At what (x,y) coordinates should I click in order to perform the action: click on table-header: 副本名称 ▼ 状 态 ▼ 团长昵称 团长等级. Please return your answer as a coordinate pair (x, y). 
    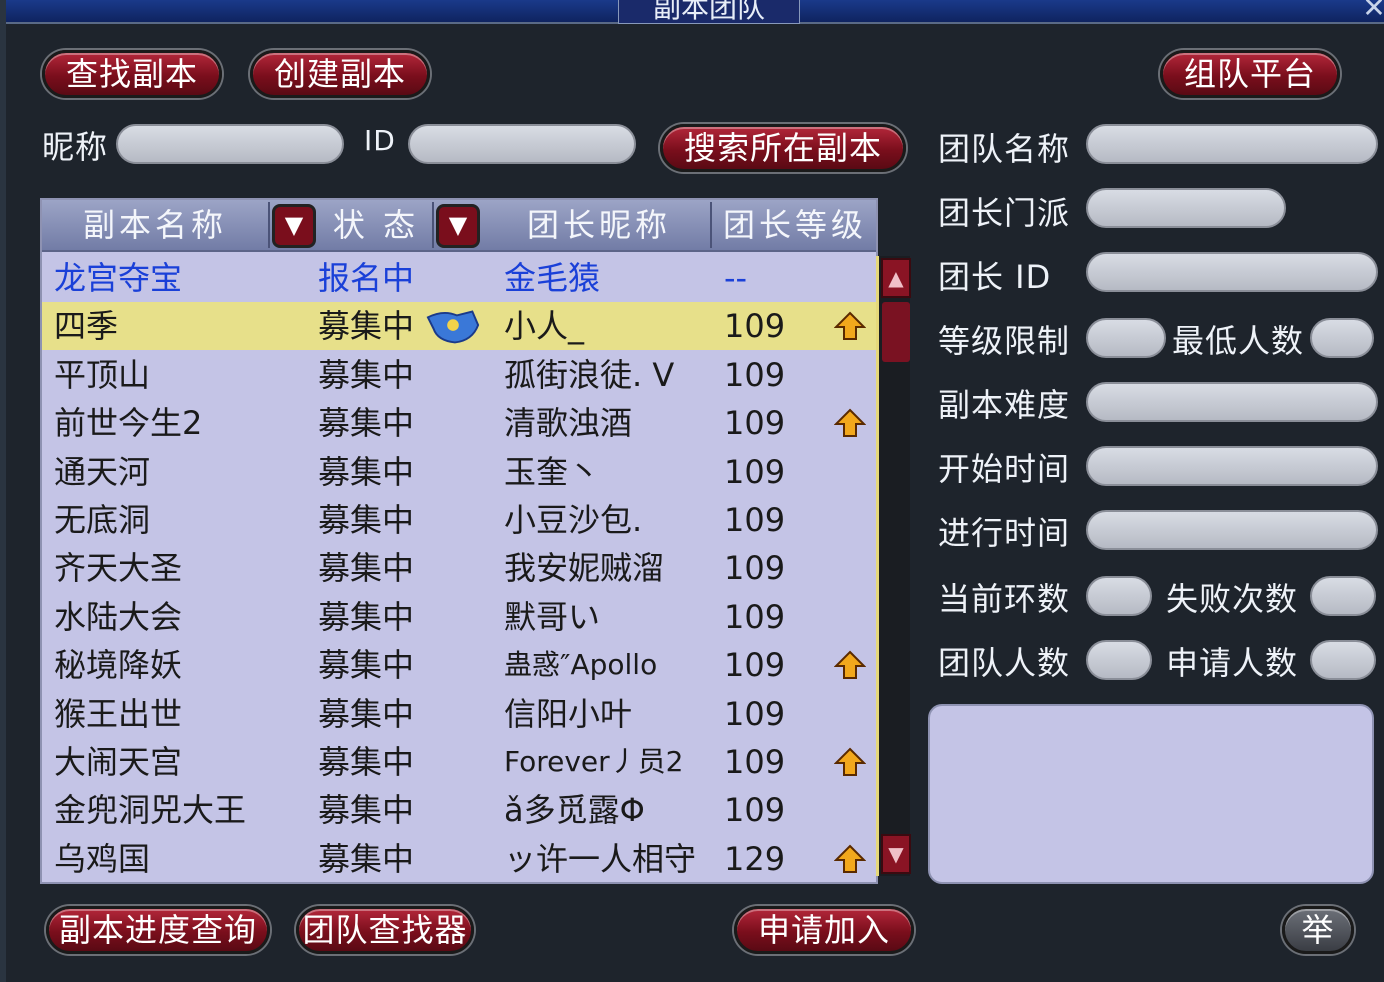
    Looking at the image, I should click on (459, 226).